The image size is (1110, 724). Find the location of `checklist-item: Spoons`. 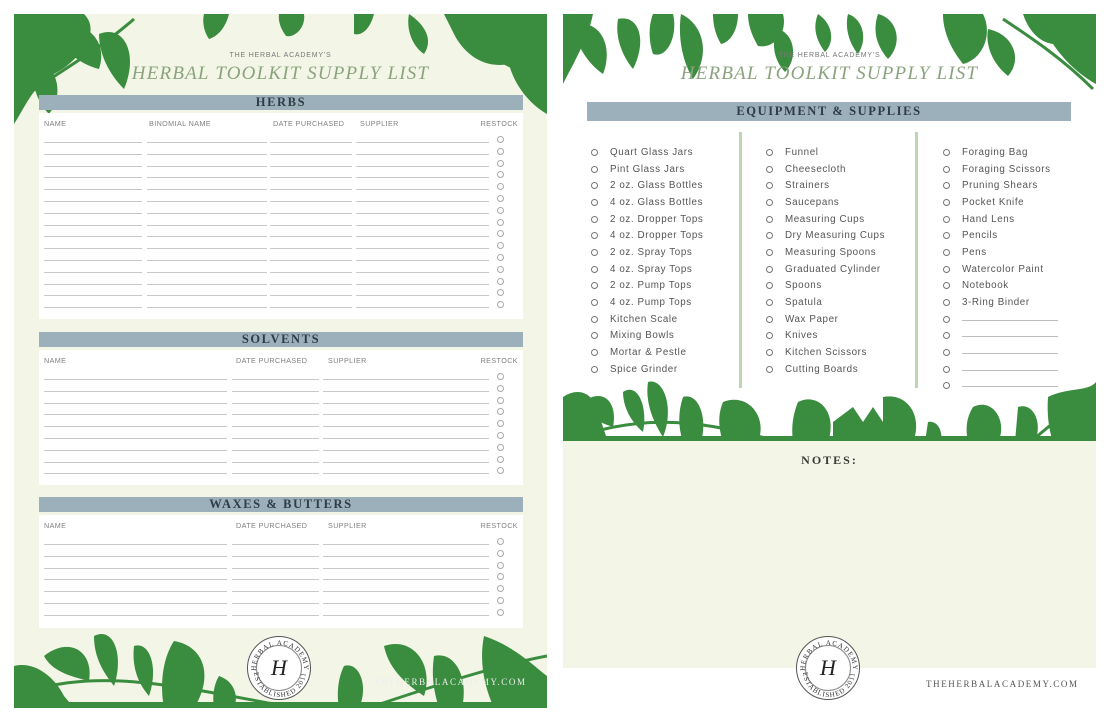

checklist-item: Spoons is located at coordinates (825, 286).